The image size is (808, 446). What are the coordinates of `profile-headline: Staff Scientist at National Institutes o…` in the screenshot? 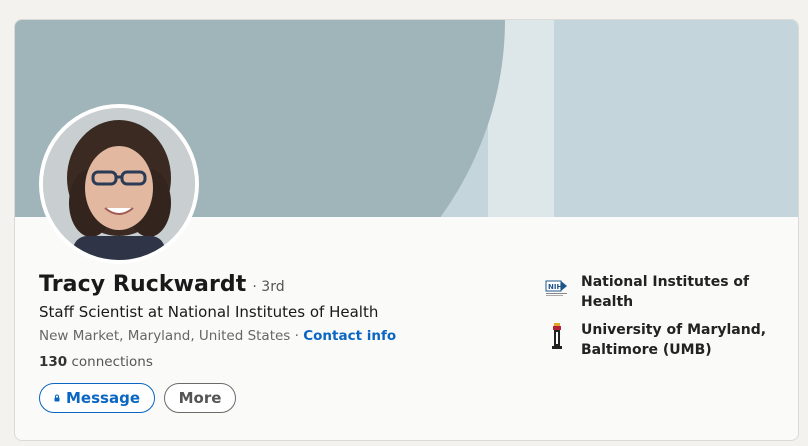 It's located at (209, 312).